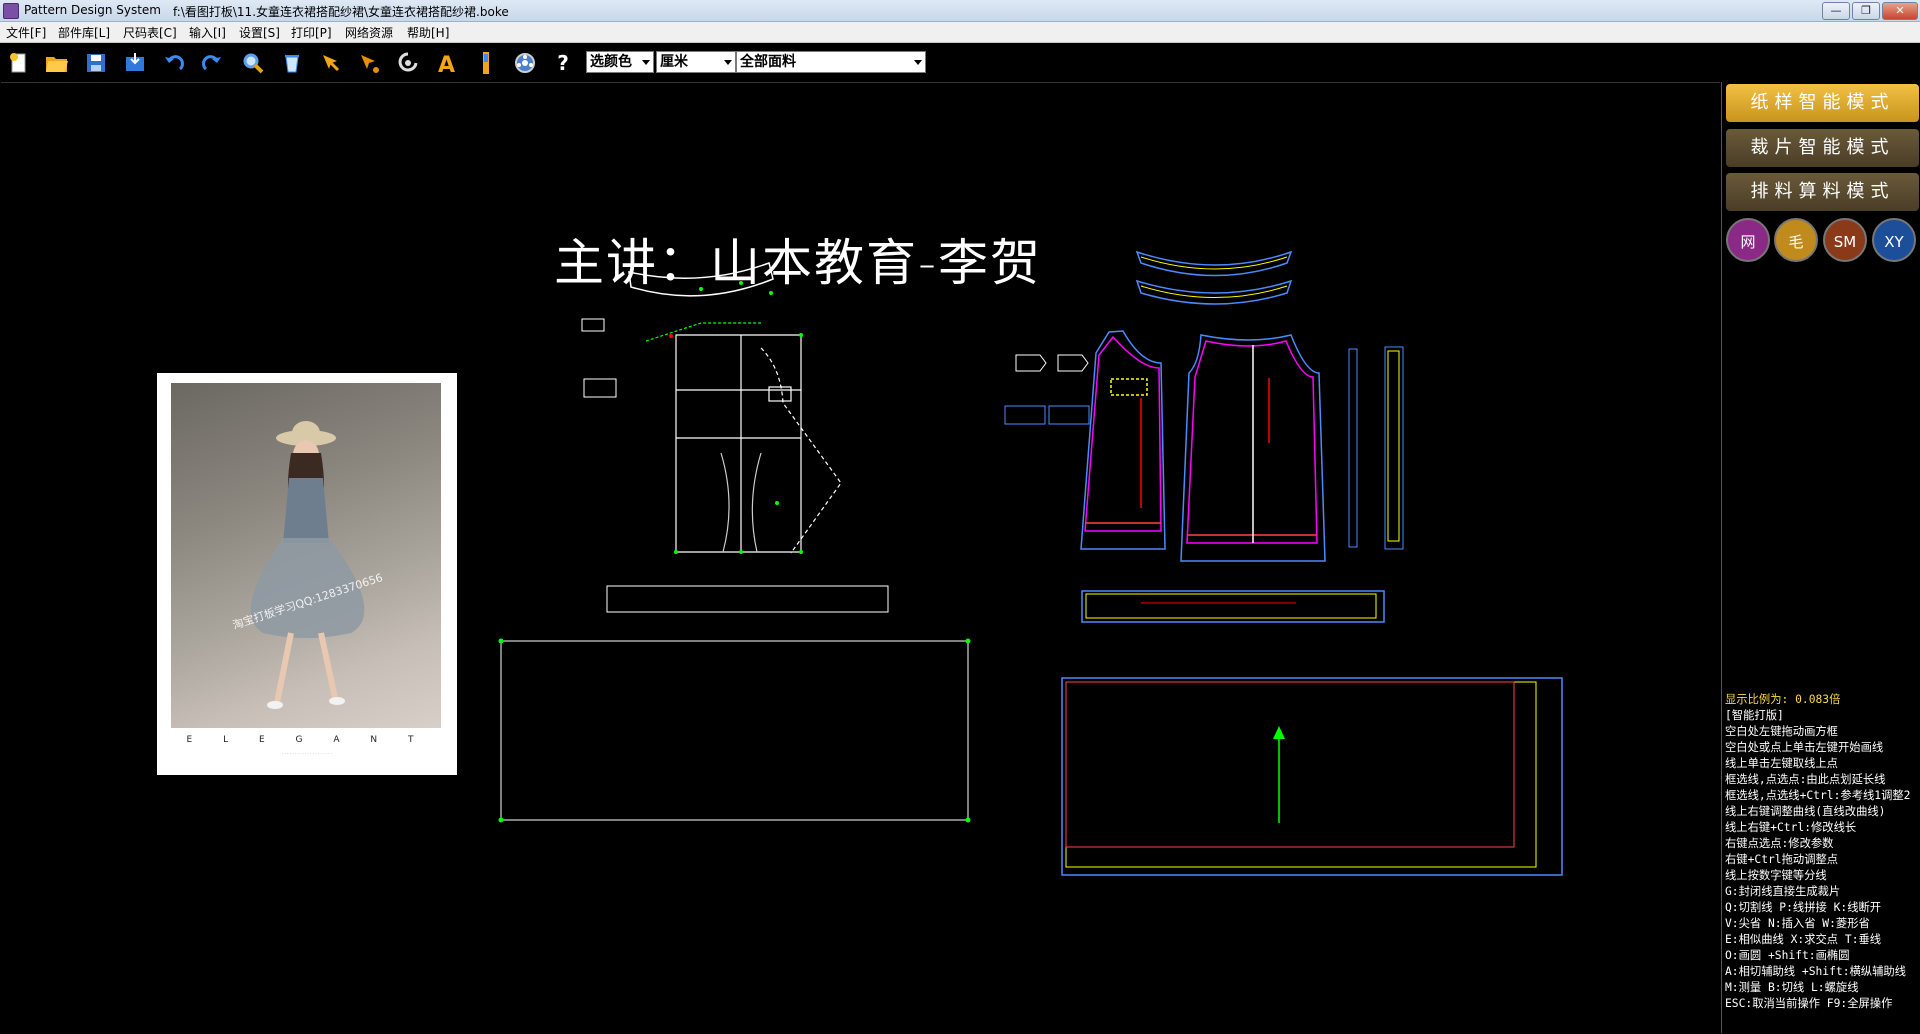  Describe the element at coordinates (428, 32) in the screenshot. I see `menu-help: 帮助[H]` at that location.